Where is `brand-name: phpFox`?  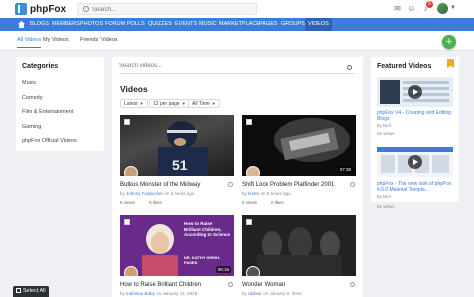 brand-name: phpFox is located at coordinates (48, 9).